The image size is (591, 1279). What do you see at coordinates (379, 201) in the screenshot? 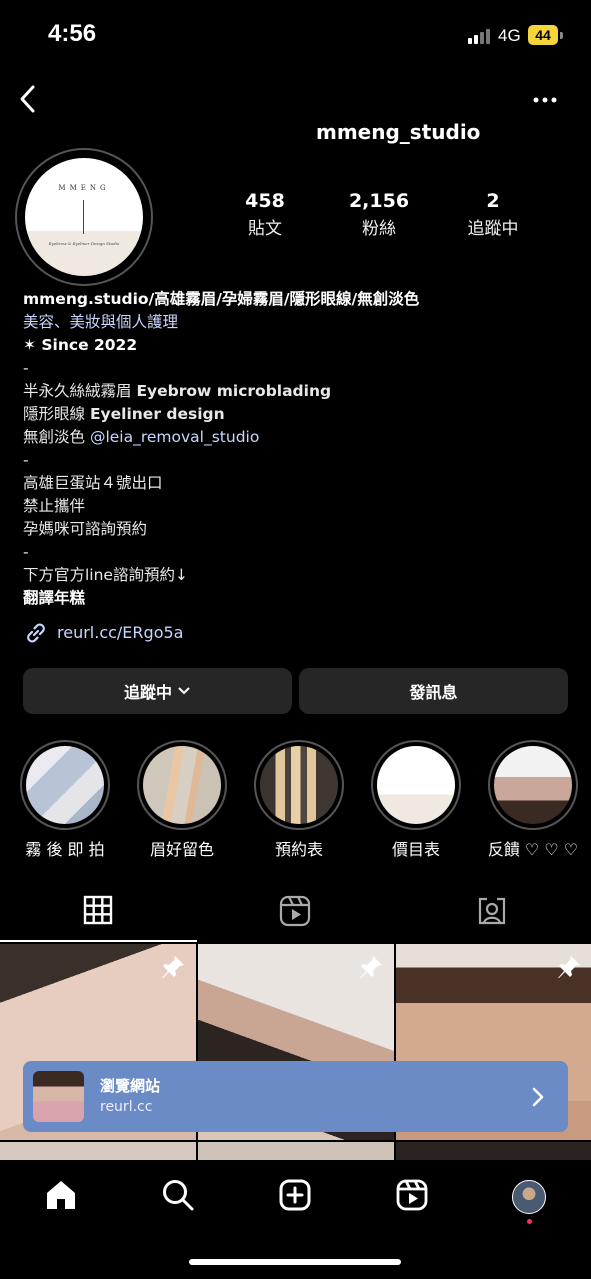
I see `stat-followers-value: 2,156` at bounding box center [379, 201].